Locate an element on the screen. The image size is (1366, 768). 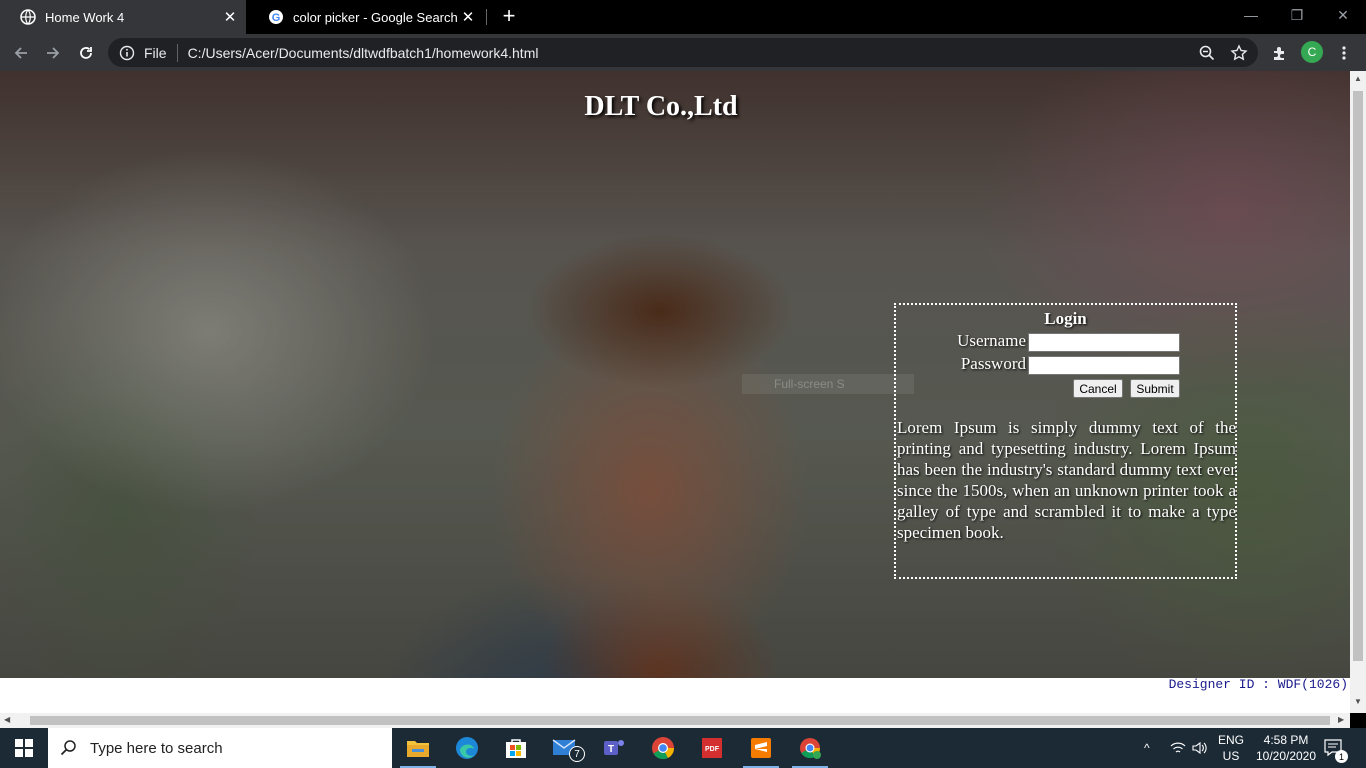
scroll-up-icon: ▲ is located at coordinates (1358, 78).